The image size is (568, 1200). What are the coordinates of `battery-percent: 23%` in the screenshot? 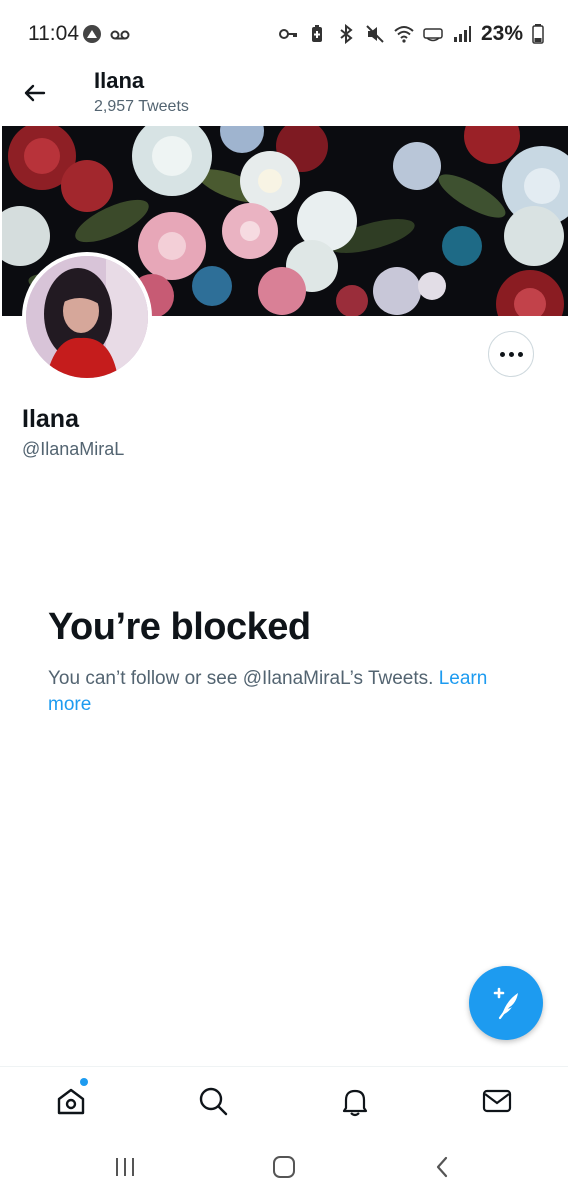 It's located at (501, 33).